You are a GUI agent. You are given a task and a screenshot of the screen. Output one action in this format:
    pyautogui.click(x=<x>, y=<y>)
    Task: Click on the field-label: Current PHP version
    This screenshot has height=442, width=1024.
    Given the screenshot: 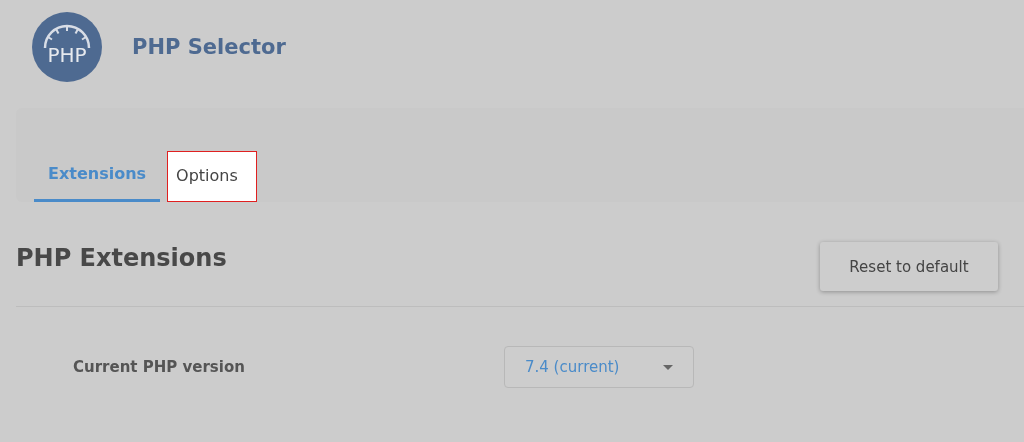 What is the action you would take?
    pyautogui.click(x=159, y=367)
    